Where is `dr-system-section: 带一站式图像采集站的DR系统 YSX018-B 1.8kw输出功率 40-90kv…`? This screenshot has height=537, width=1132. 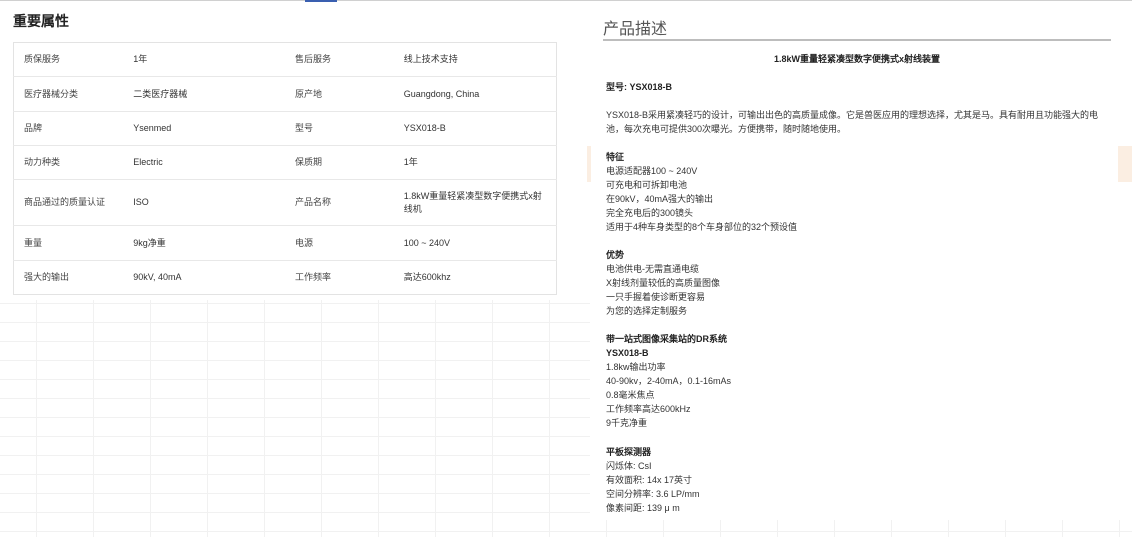
dr-system-section: 带一站式图像采集站的DR系统 YSX018-B 1.8kw输出功率 40-90kv… is located at coordinates (668, 381).